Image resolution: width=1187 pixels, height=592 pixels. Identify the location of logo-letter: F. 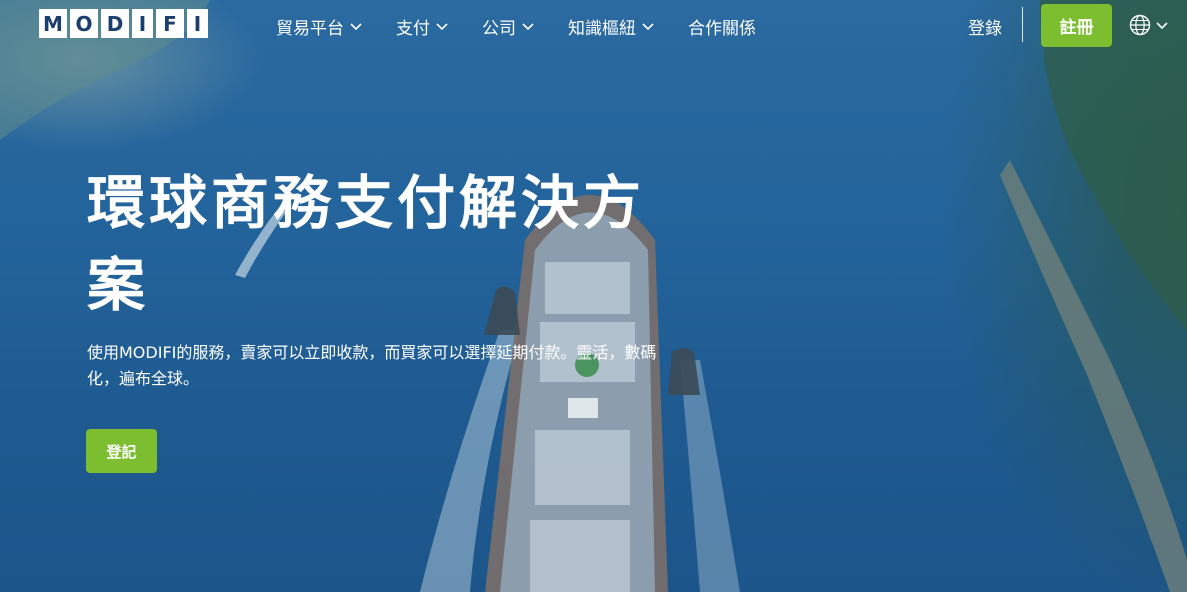
(170, 23).